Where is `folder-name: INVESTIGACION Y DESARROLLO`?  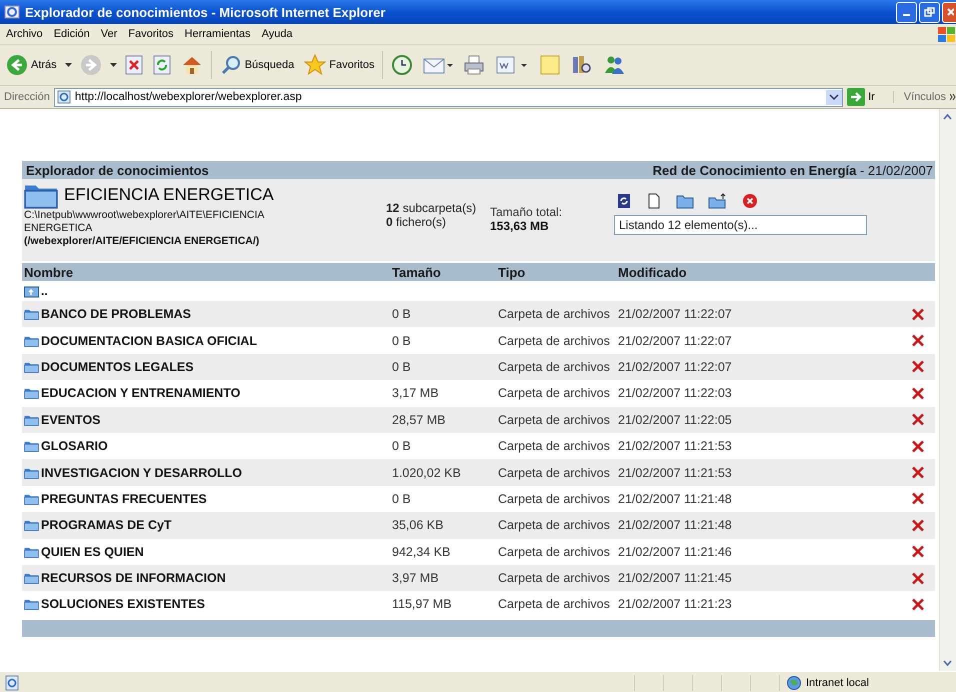 folder-name: INVESTIGACION Y DESARROLLO is located at coordinates (141, 473).